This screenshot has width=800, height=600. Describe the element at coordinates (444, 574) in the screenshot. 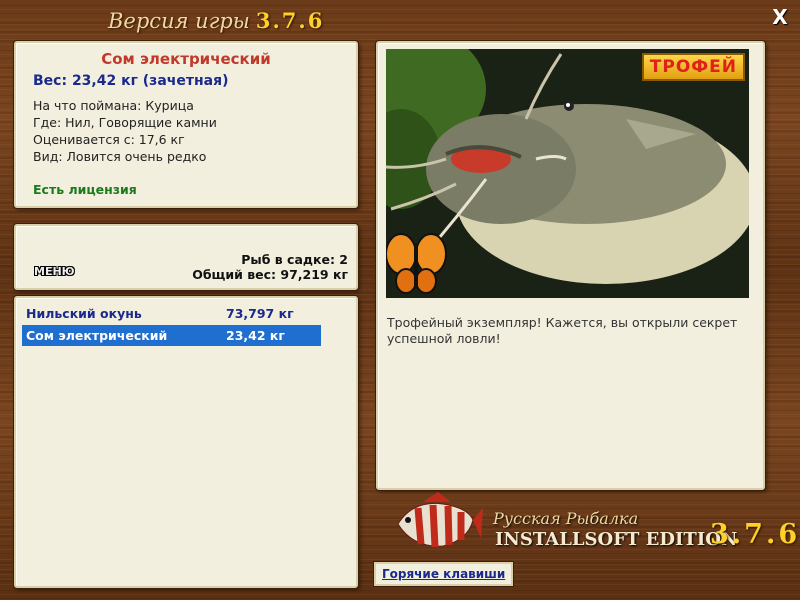

I see `hotkeys-button: Горячие клавиши` at that location.